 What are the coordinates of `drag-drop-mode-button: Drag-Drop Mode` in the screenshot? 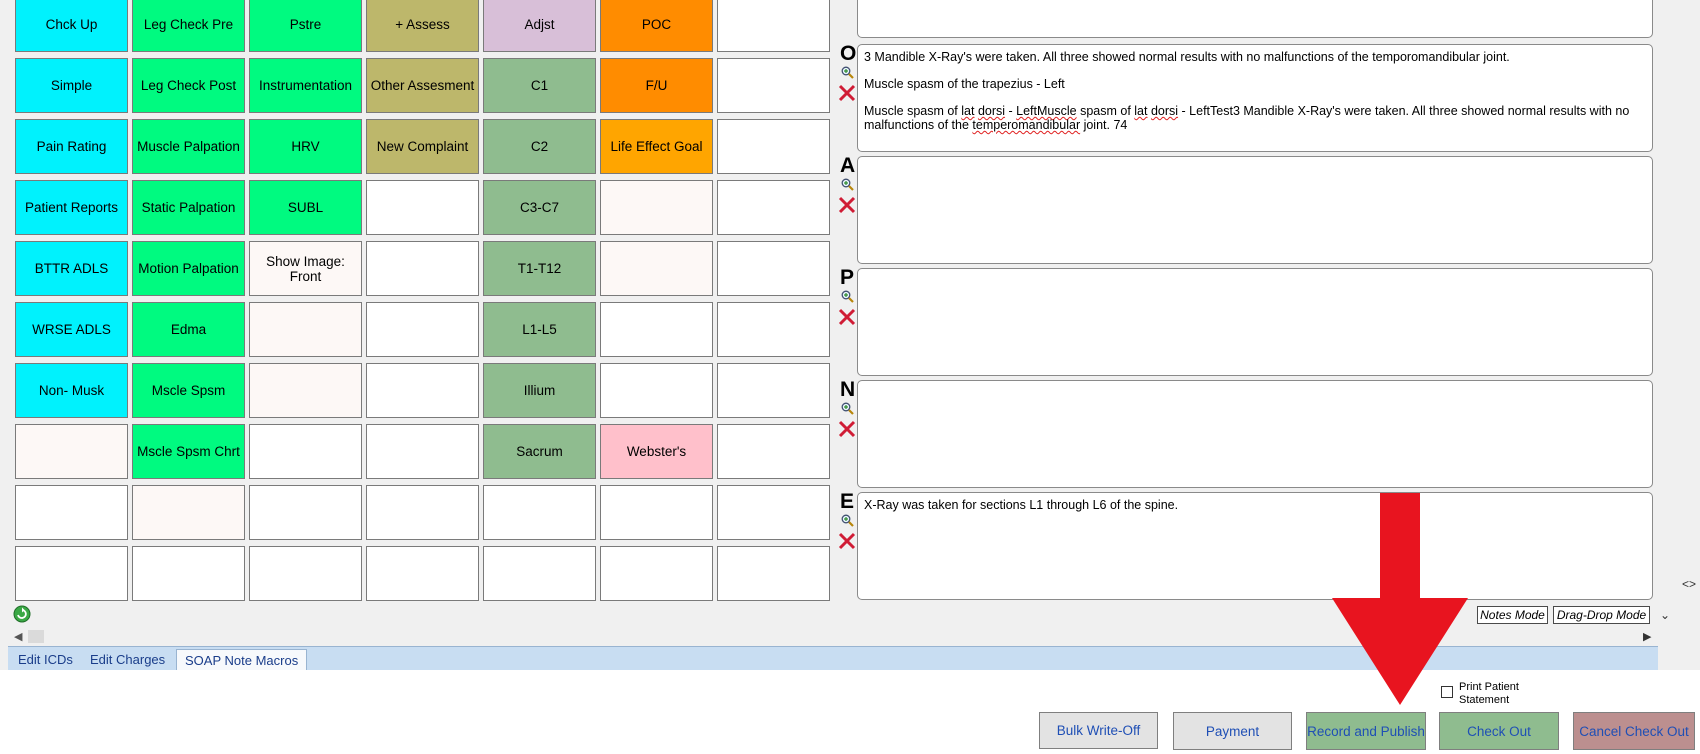 It's located at (1601, 615).